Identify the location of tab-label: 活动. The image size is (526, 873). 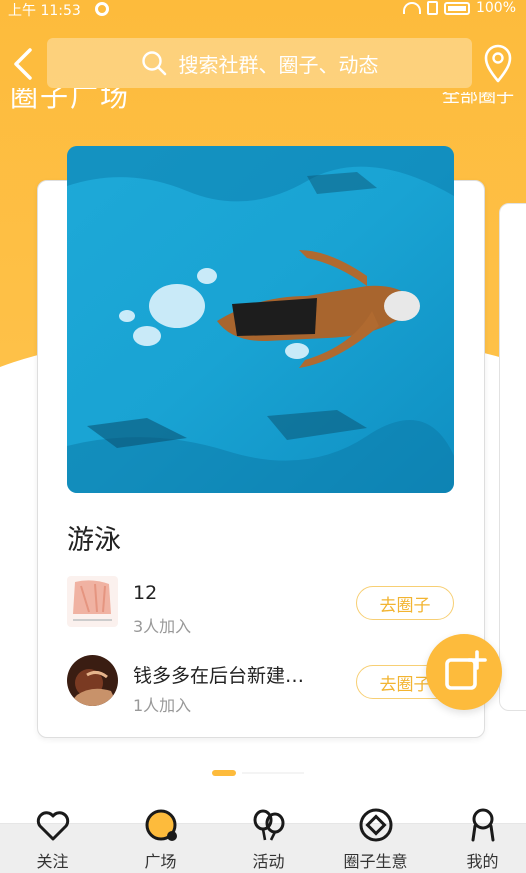
(268, 861).